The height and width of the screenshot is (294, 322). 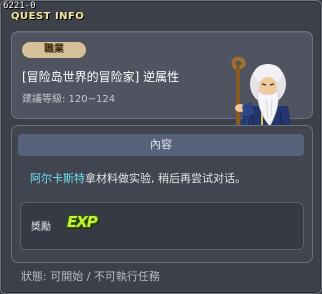 I want to click on recommended-level: 建議等級: 120~124, so click(x=69, y=99).